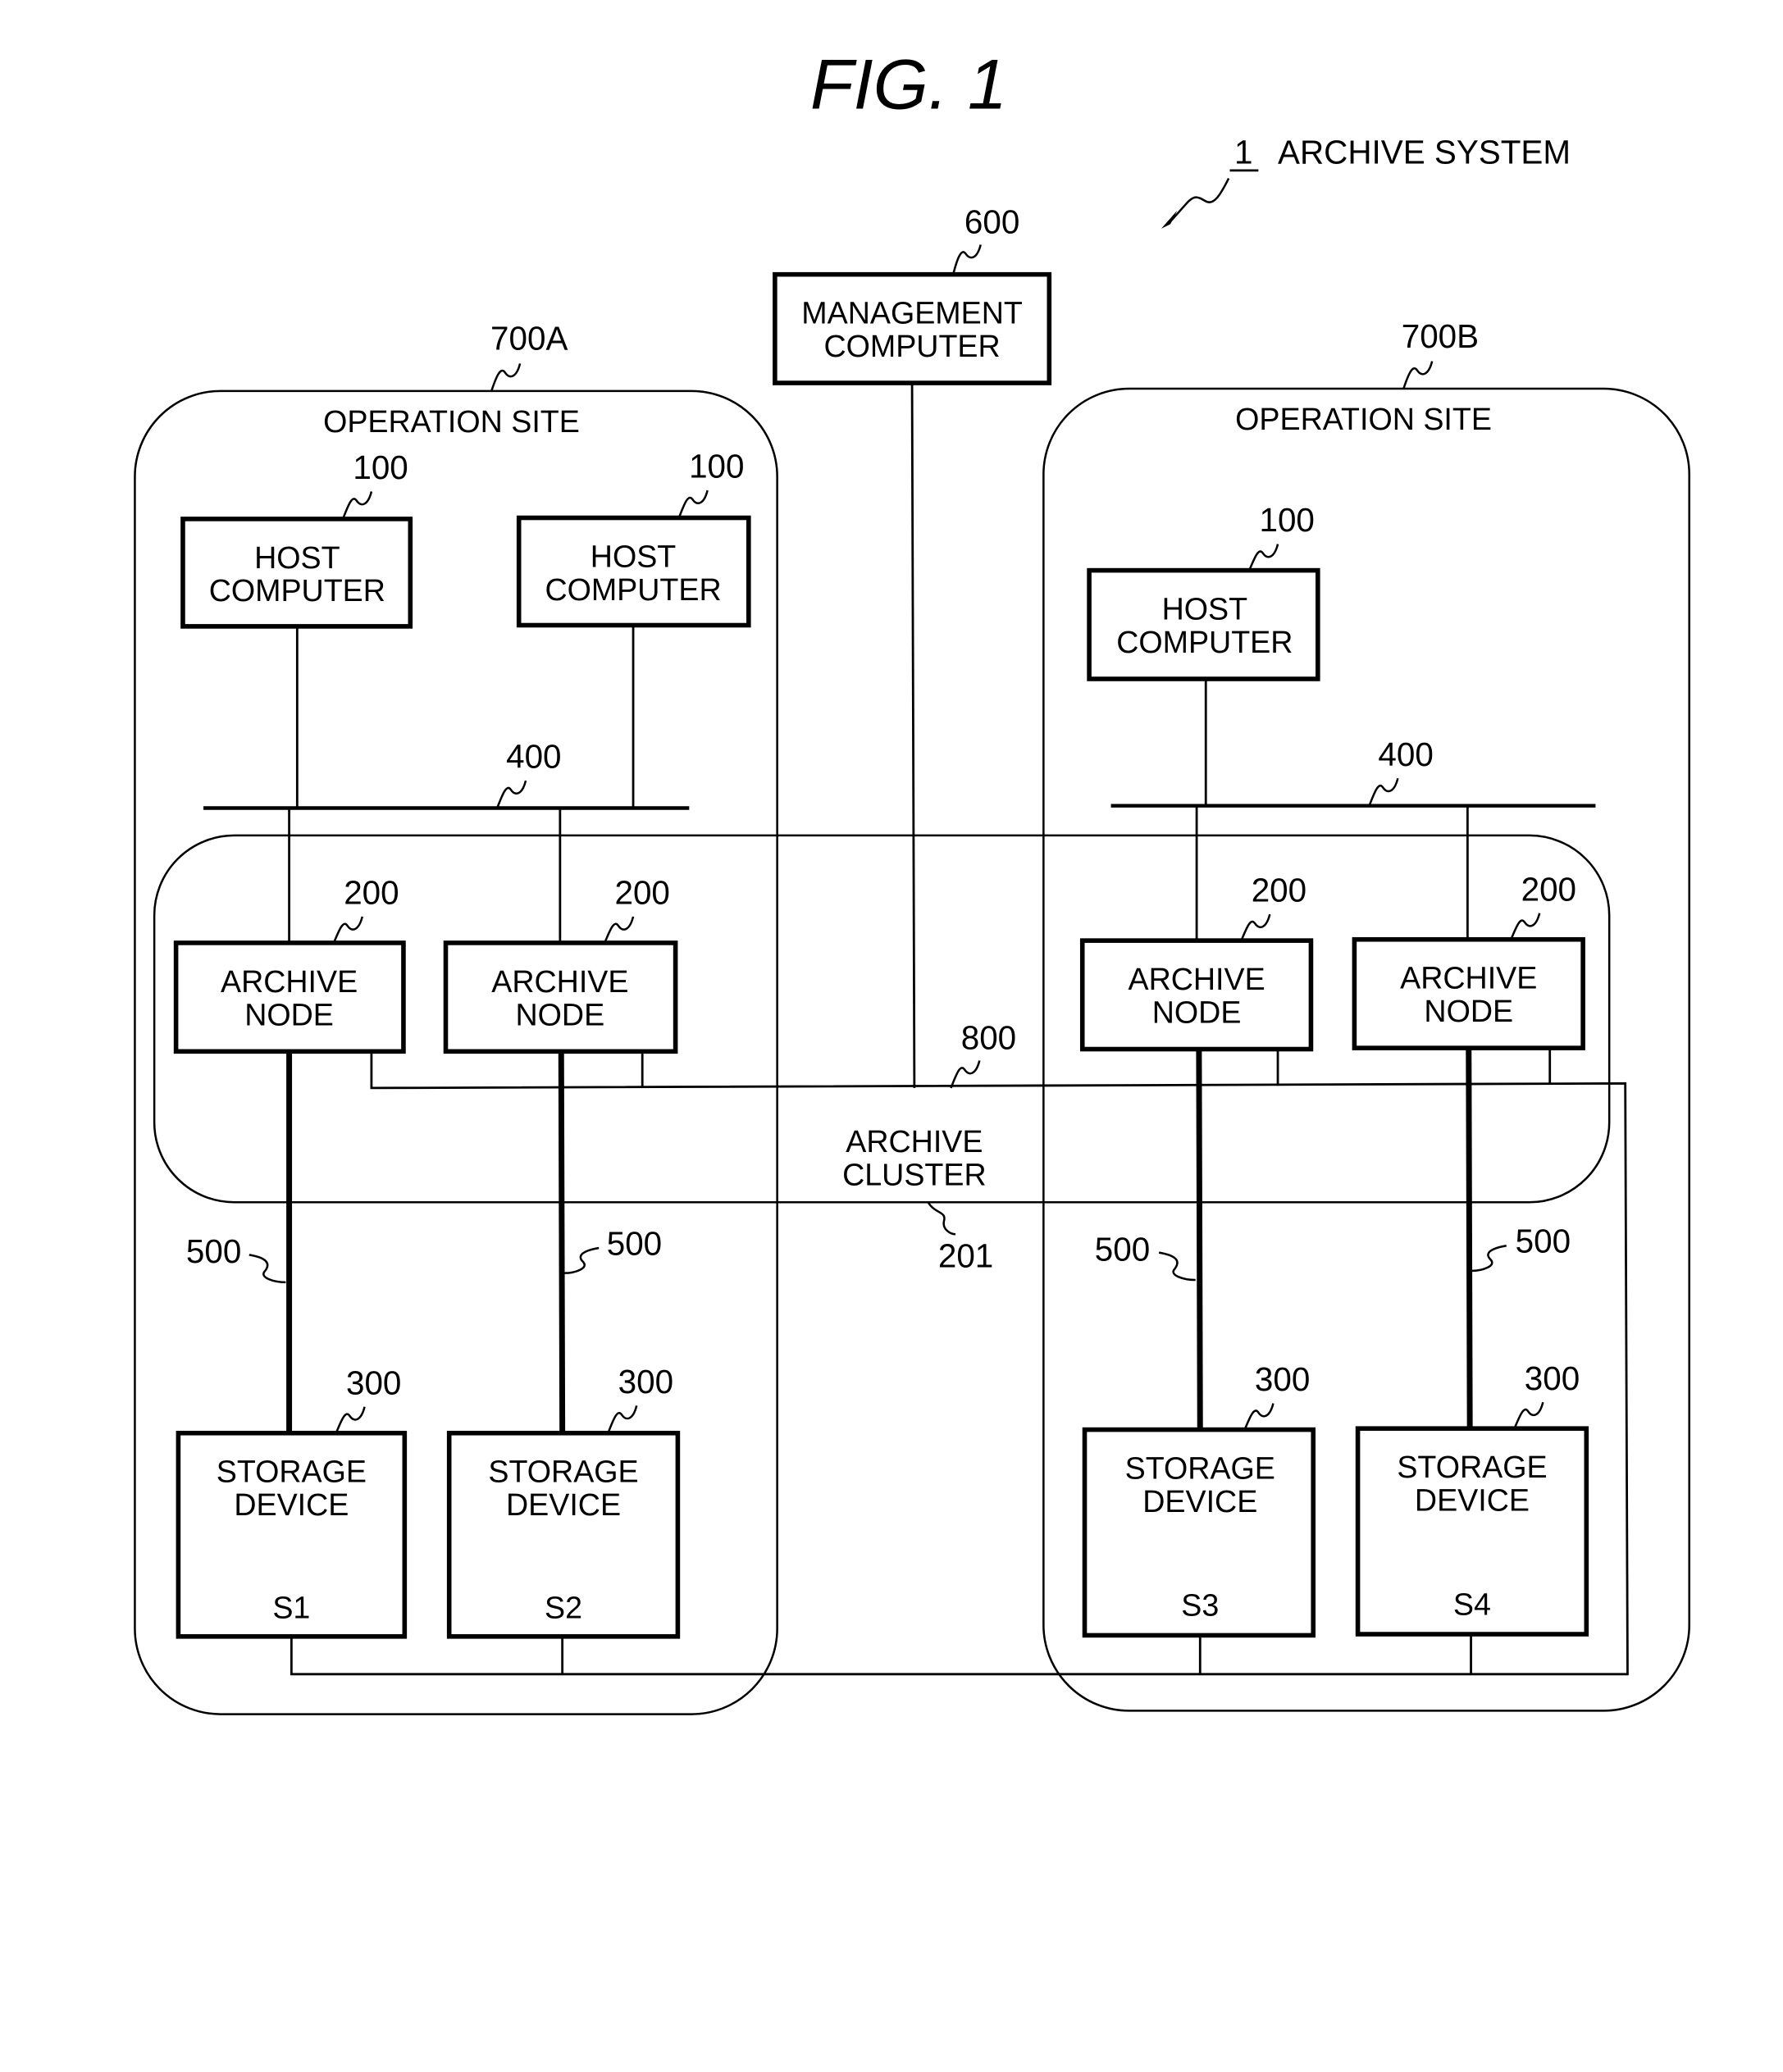 This screenshot has height=2072, width=1783. What do you see at coordinates (622, 1419) in the screenshot?
I see `storage-s2-leader` at bounding box center [622, 1419].